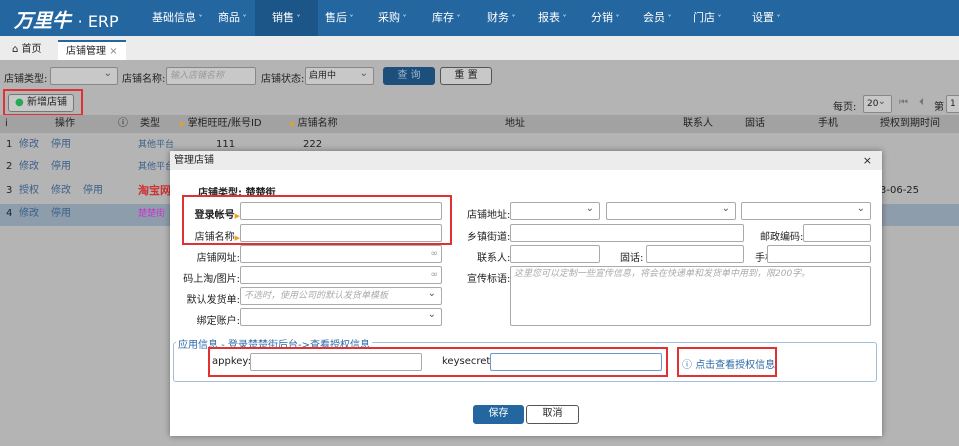  What do you see at coordinates (84, 75) in the screenshot?
I see `shop-type-select` at bounding box center [84, 75].